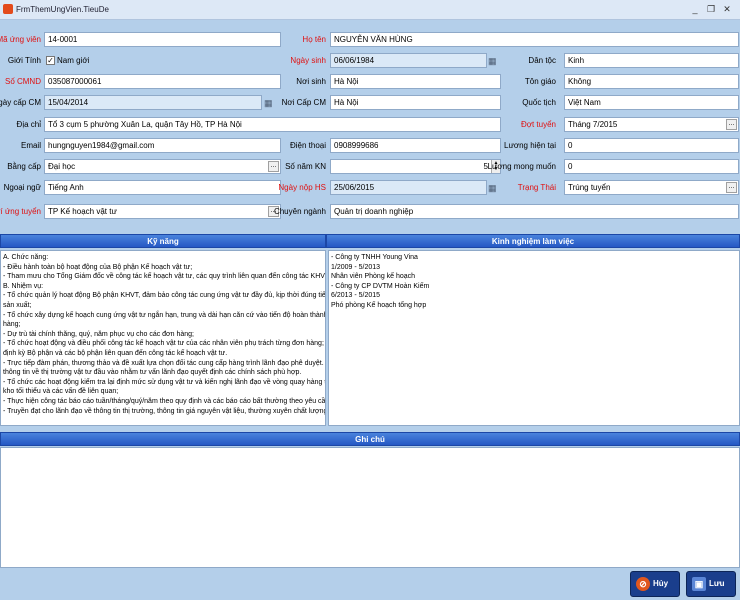  What do you see at coordinates (73, 60) in the screenshot?
I see `nam-gioi-label: Nam giới` at bounding box center [73, 60].